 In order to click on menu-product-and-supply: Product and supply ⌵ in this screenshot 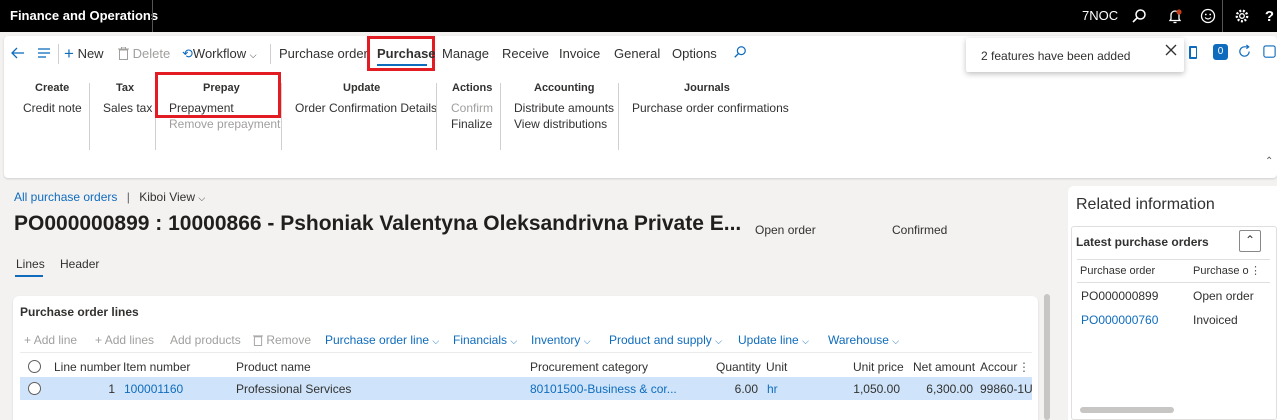, I will do `click(665, 340)`.